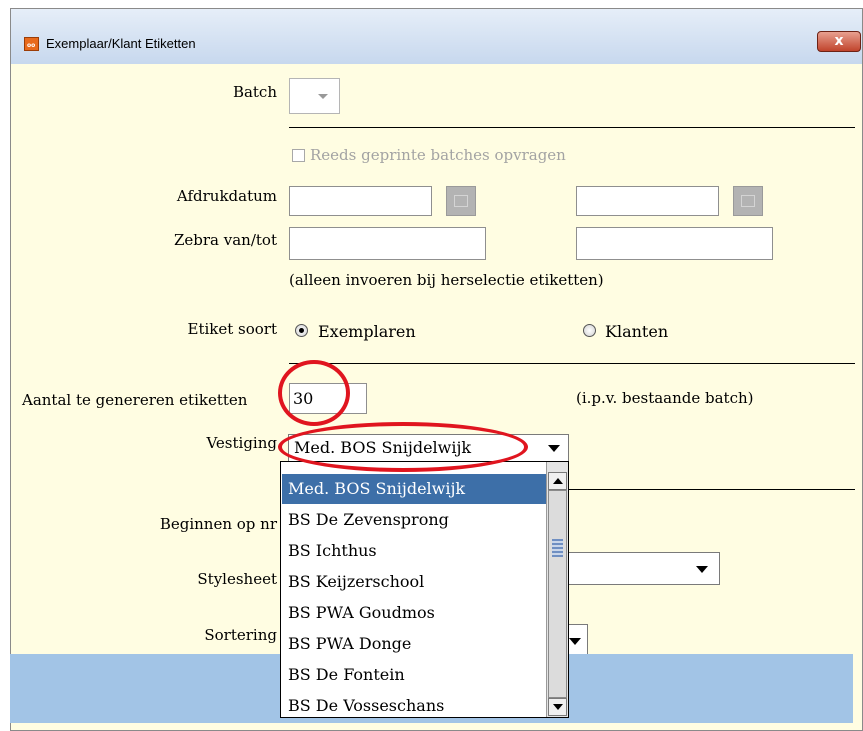  I want to click on aantal-label: Aantal te genereren etiketten, so click(135, 400).